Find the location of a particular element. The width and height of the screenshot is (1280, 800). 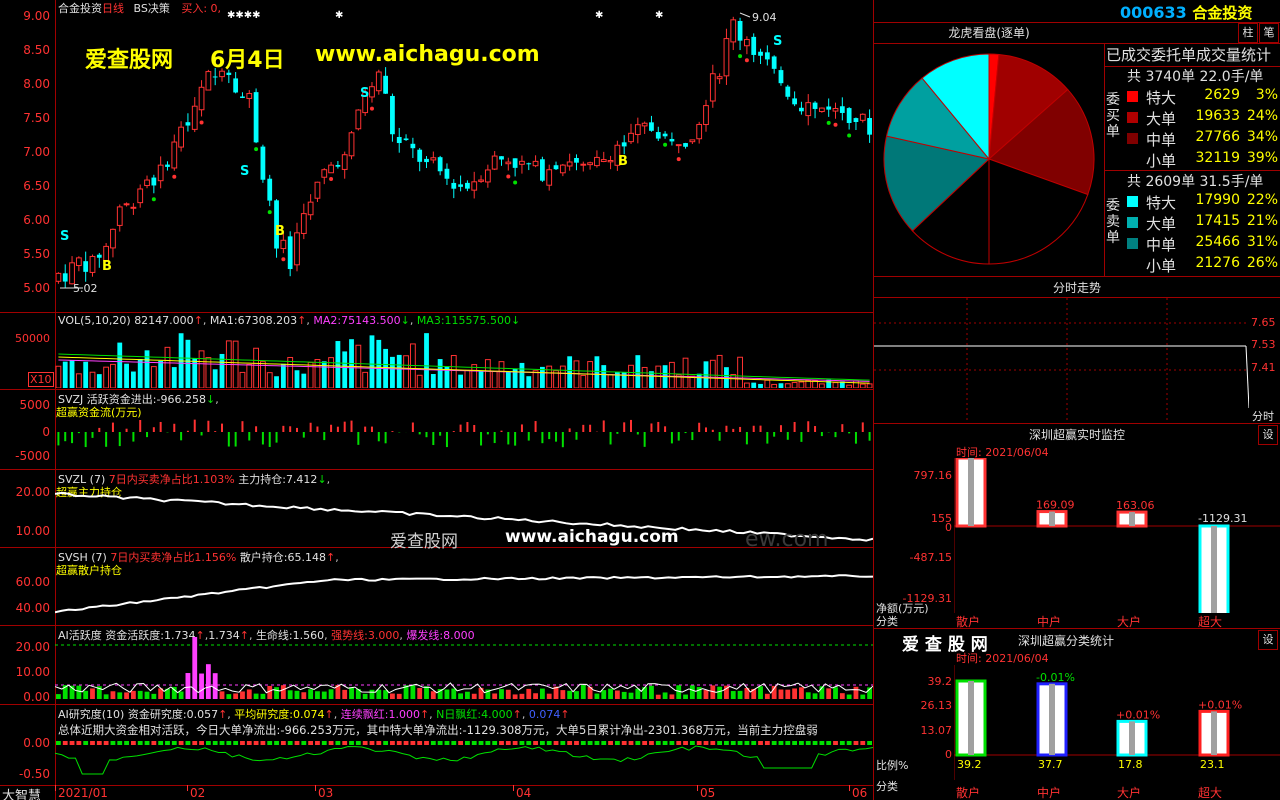

class-settings-button: 设 is located at coordinates (1268, 640).